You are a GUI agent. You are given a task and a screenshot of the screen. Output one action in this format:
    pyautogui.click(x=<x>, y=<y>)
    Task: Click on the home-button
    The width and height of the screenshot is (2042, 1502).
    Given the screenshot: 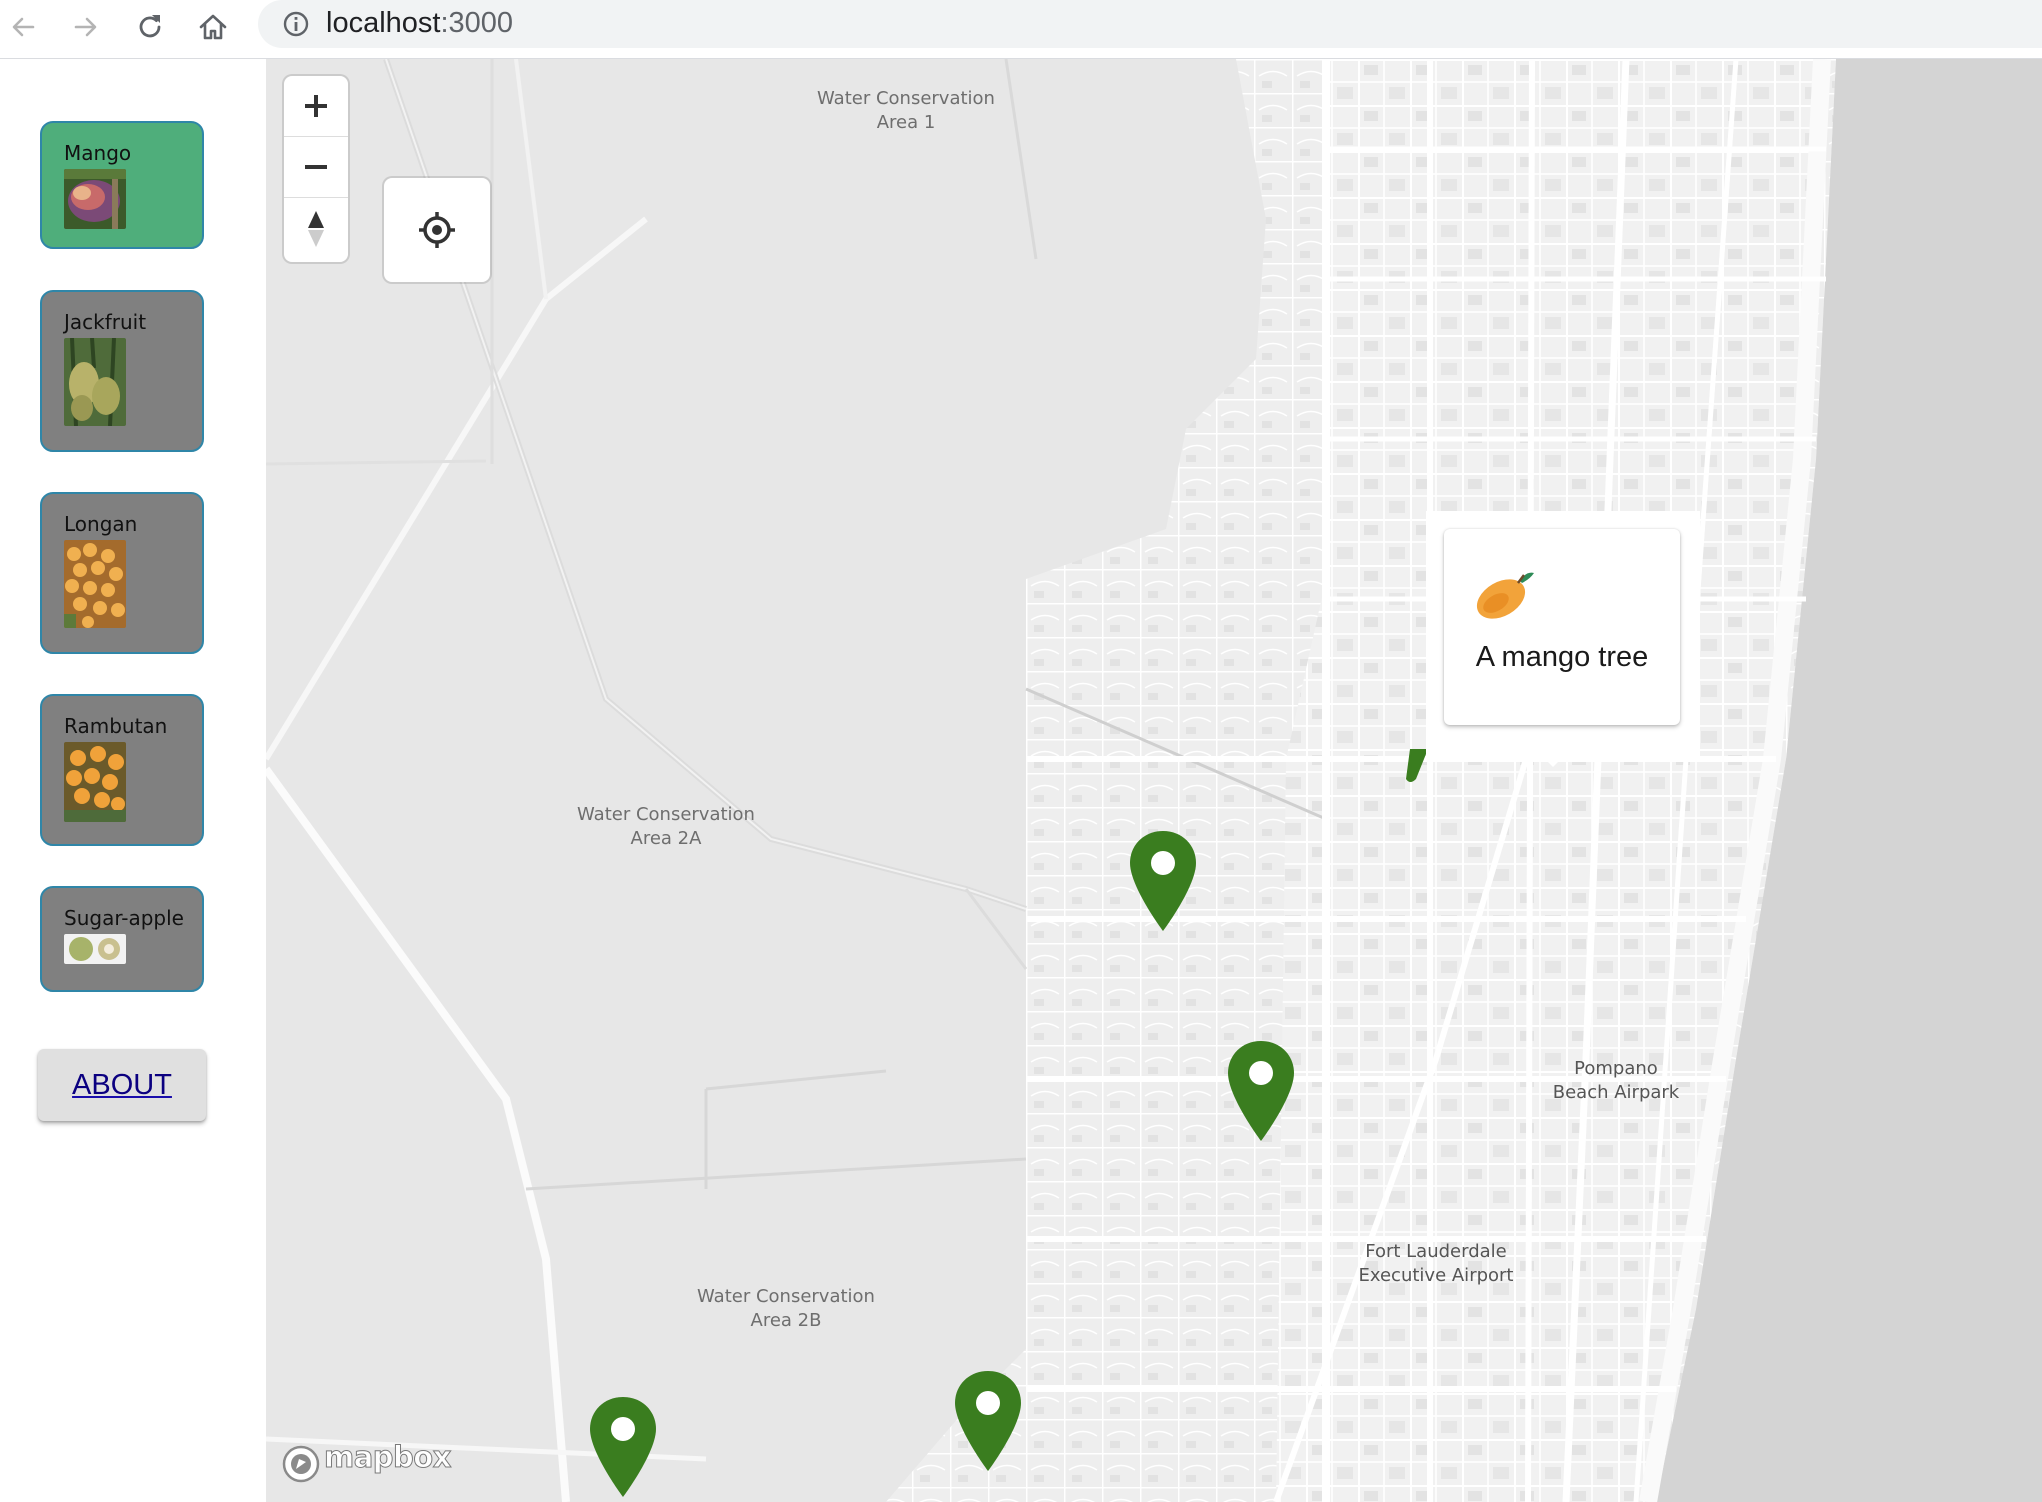 What is the action you would take?
    pyautogui.click(x=213, y=27)
    